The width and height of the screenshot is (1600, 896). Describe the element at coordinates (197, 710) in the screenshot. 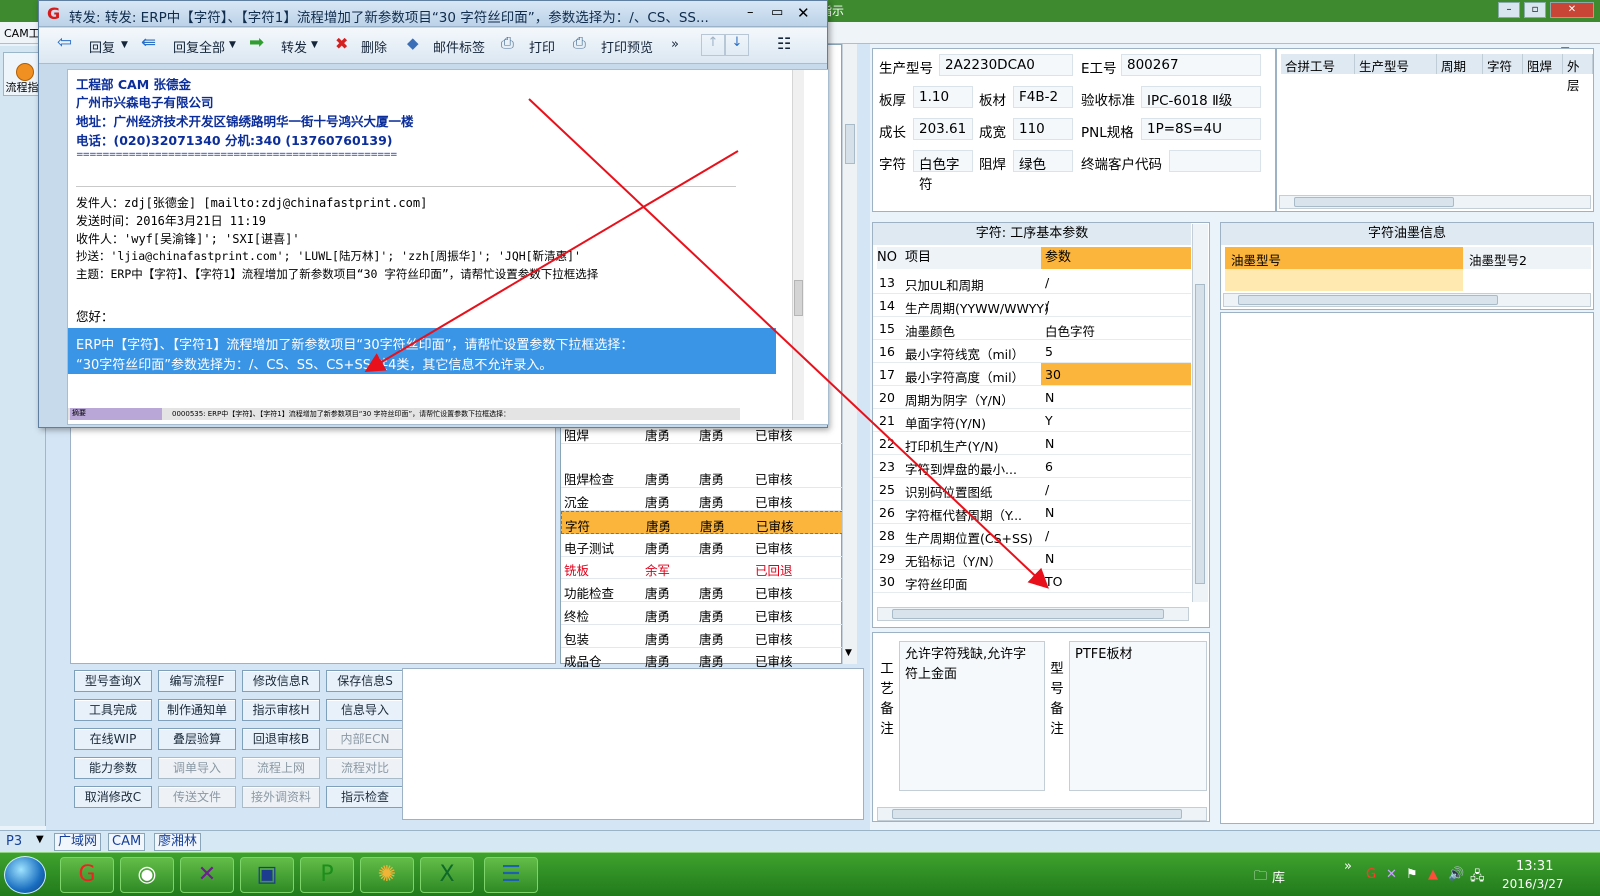

I see `action-button: 制作通知单` at that location.